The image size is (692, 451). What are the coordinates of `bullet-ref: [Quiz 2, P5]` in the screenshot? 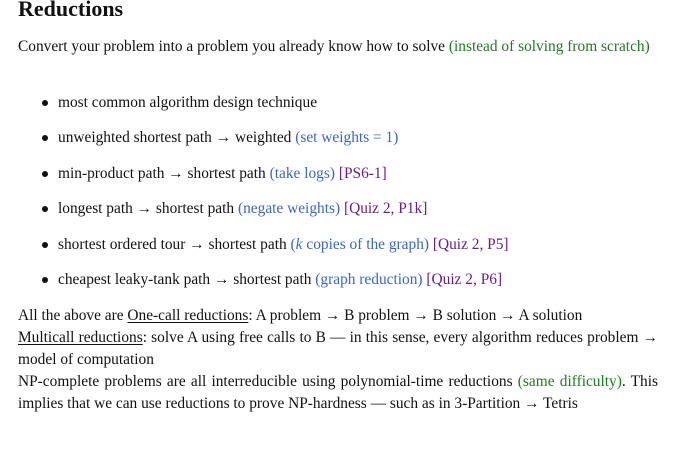 It's located at (469, 244).